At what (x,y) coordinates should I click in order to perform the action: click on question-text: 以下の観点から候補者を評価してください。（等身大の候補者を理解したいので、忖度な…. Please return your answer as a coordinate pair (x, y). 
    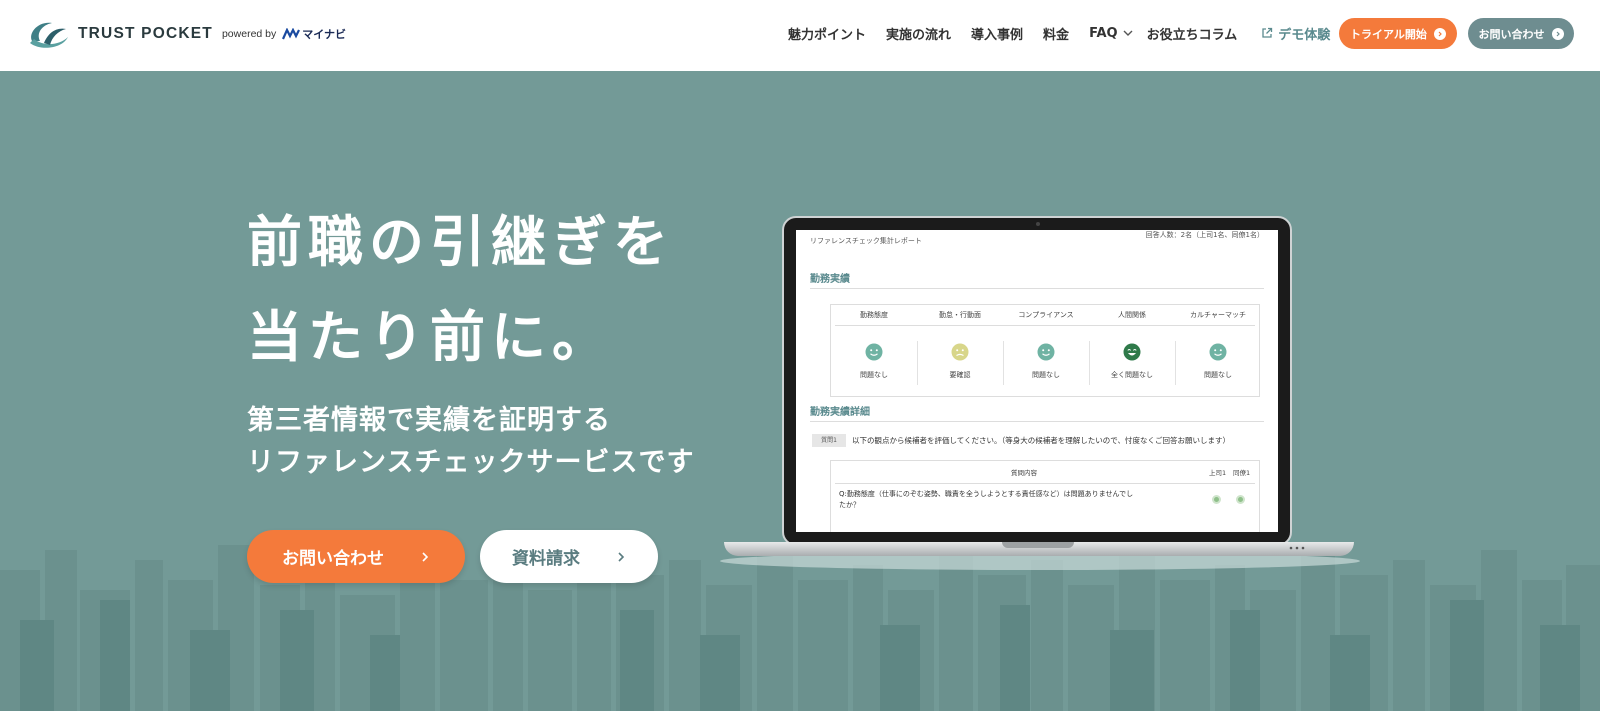
    Looking at the image, I should click on (1041, 440).